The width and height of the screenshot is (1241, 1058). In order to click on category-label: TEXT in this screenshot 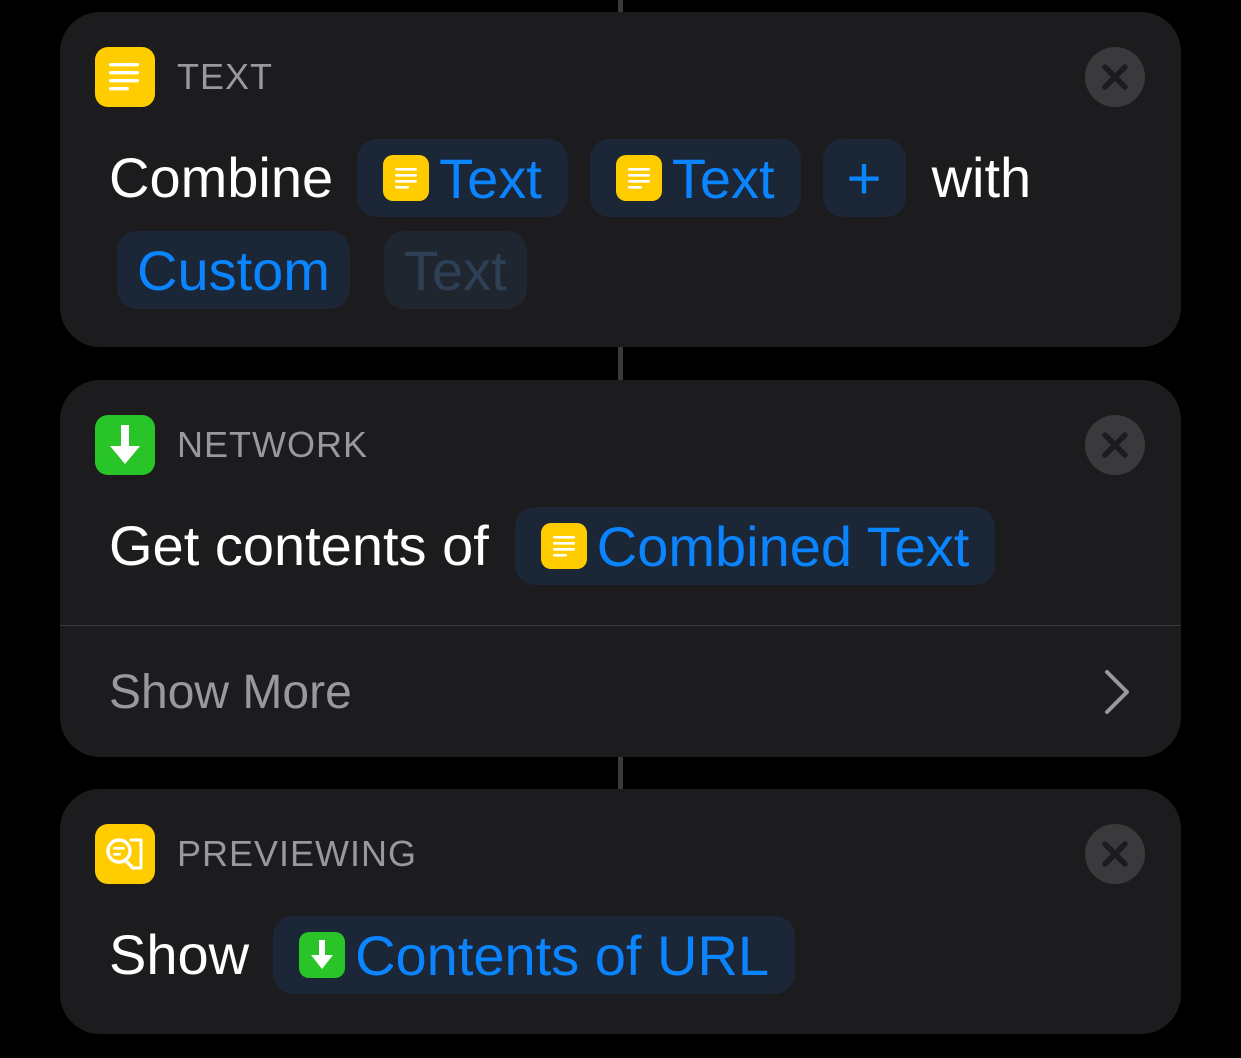, I will do `click(225, 76)`.